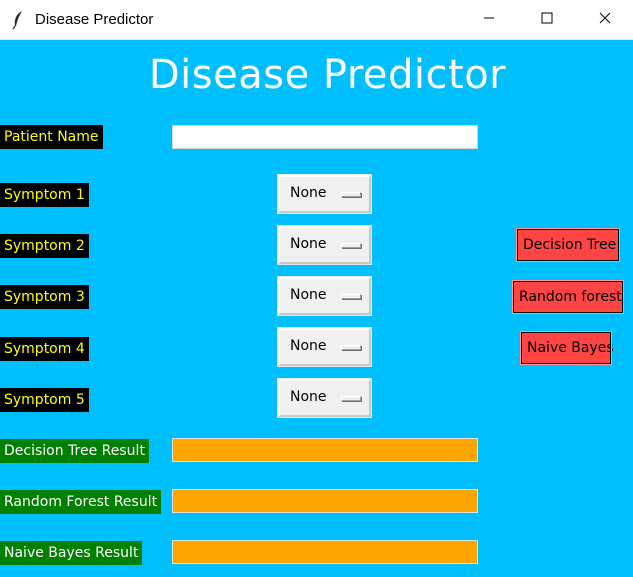 The width and height of the screenshot is (633, 577). I want to click on naive-bayes-result-label: Naive Bayes Result, so click(71, 553).